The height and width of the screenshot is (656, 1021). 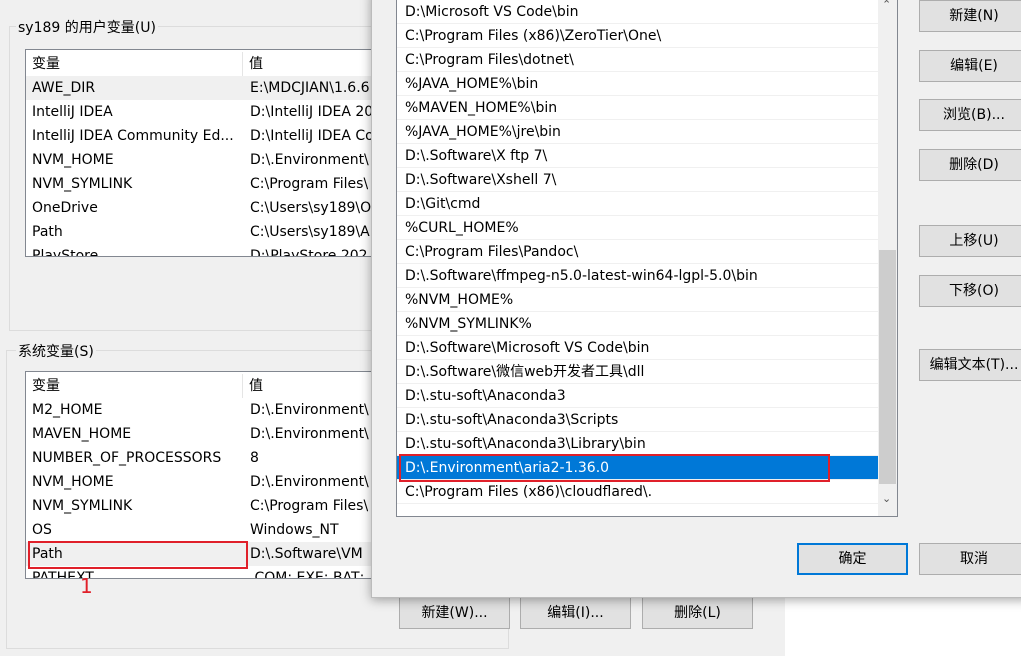 I want to click on path-entry: D:\.stu-soft\Anaconda3\Scripts, so click(x=637, y=420).